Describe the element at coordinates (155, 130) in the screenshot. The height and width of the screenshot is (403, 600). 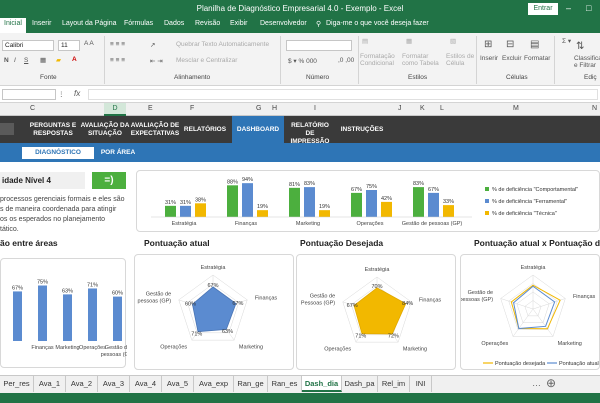
I see `nav-avaliacao-expectativas: AVALIAÇÃO DE EXPECTATIVAS` at that location.